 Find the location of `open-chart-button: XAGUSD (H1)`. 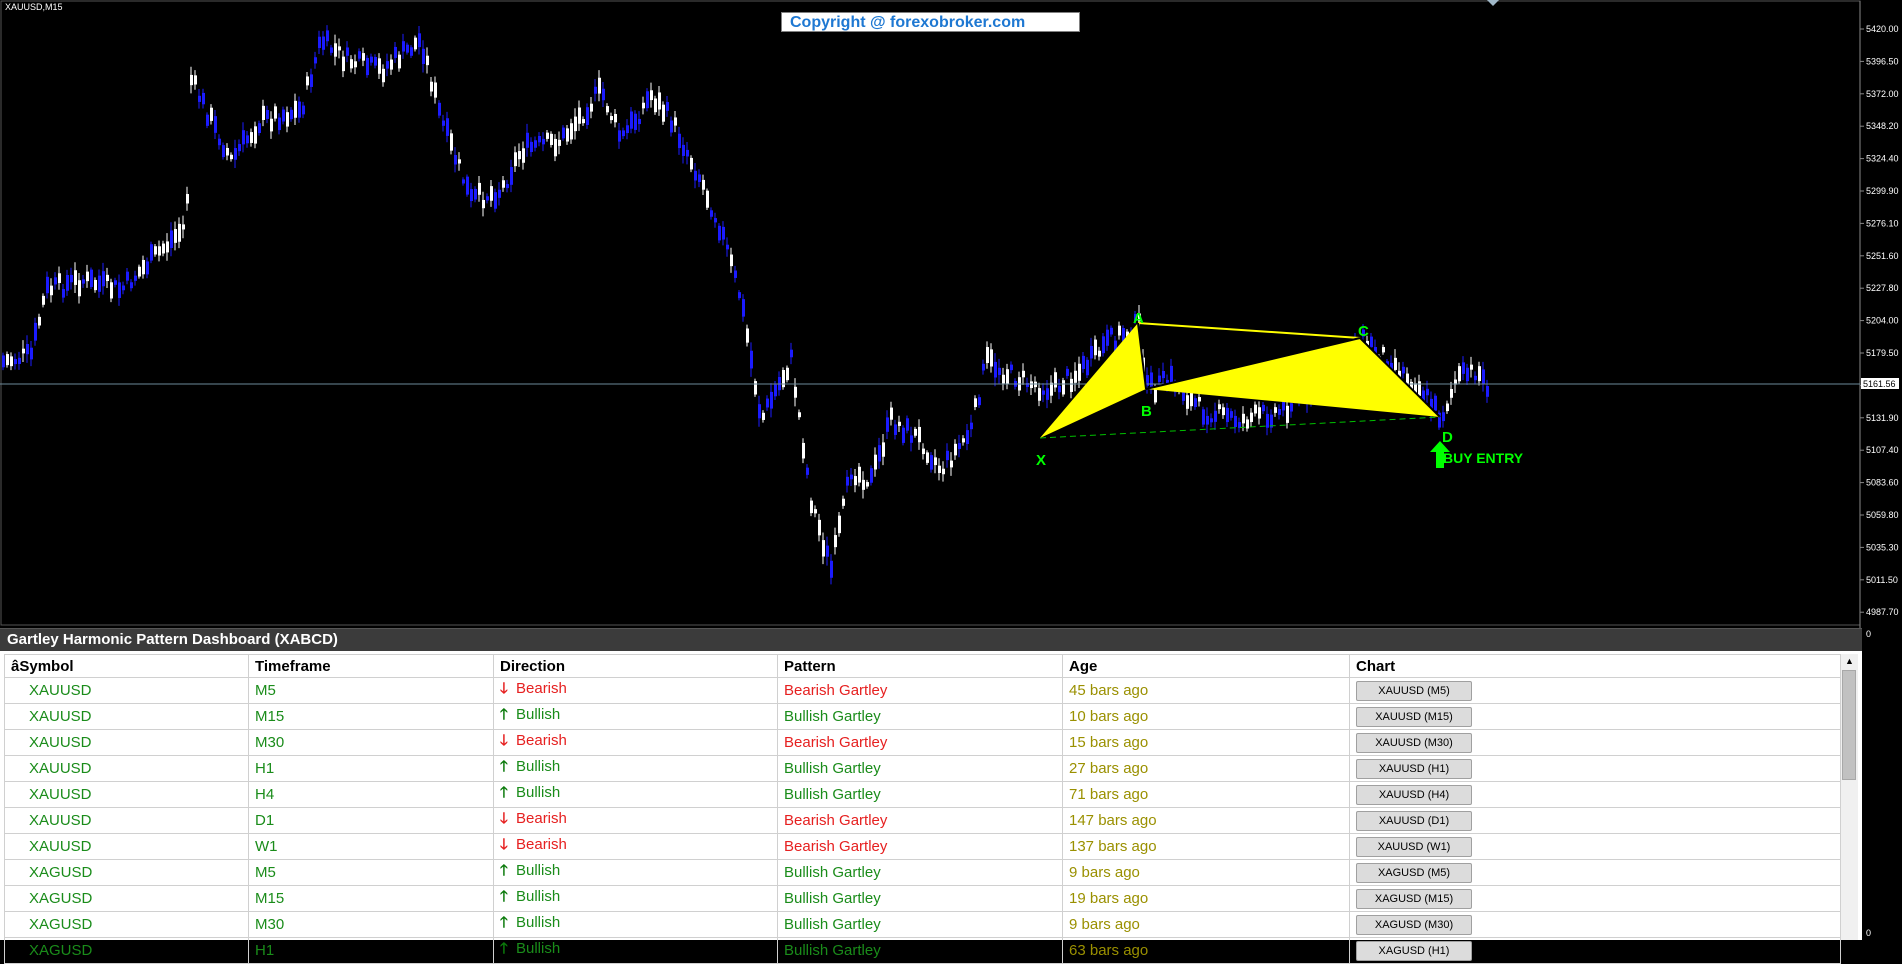

open-chart-button: XAGUSD (H1) is located at coordinates (1414, 950).